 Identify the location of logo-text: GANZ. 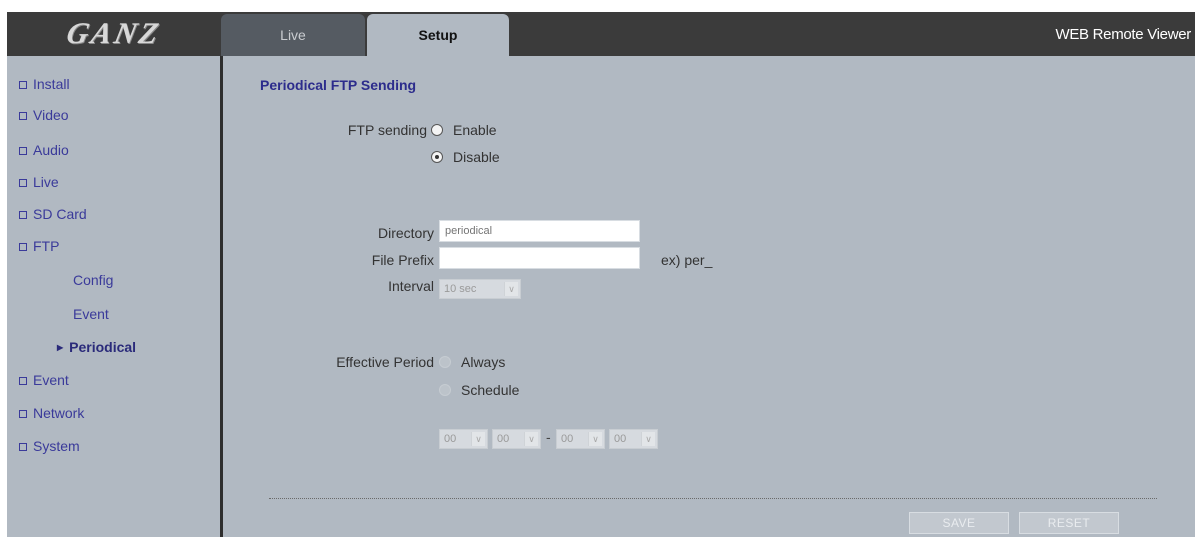
(113, 33).